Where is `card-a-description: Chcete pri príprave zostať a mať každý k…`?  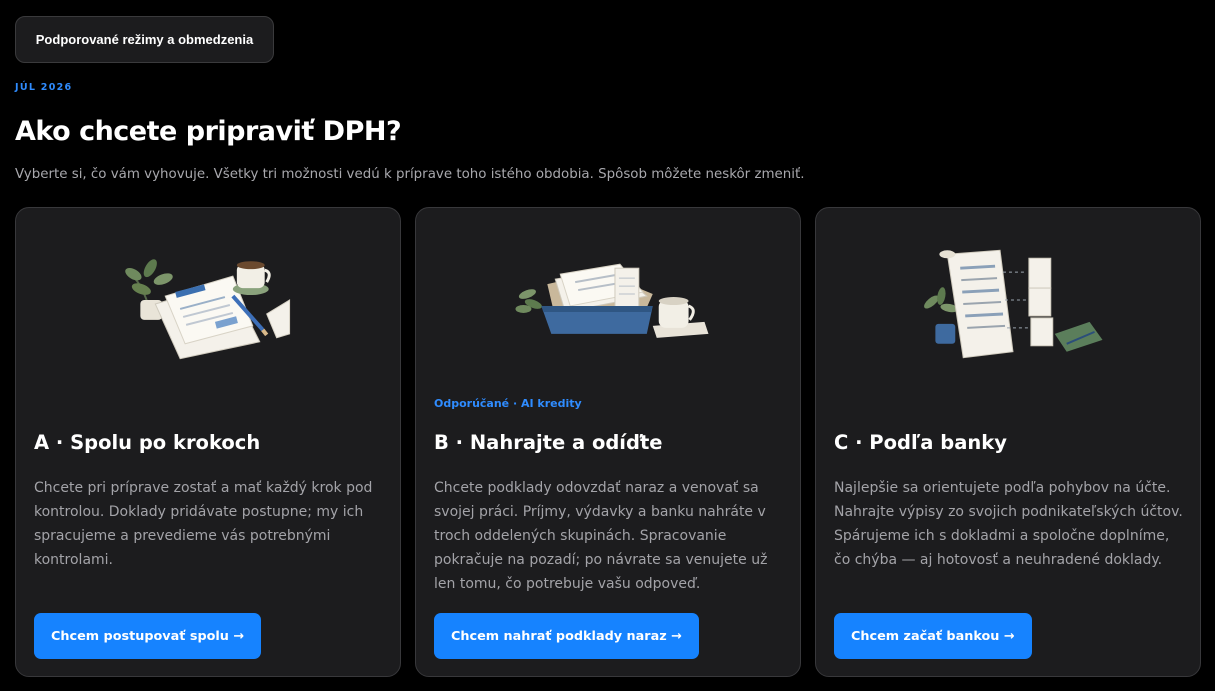
card-a-description: Chcete pri príprave zostať a mať každý k… is located at coordinates (203, 524).